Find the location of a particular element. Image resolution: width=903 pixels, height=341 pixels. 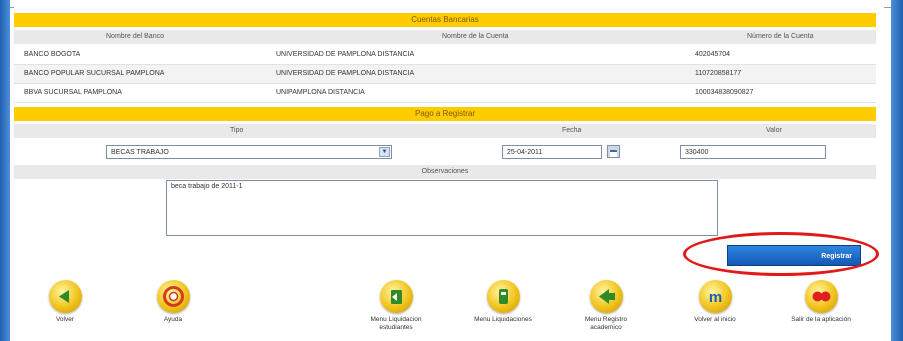

bank-cell: BANCO BOGOTA is located at coordinates (52, 54).